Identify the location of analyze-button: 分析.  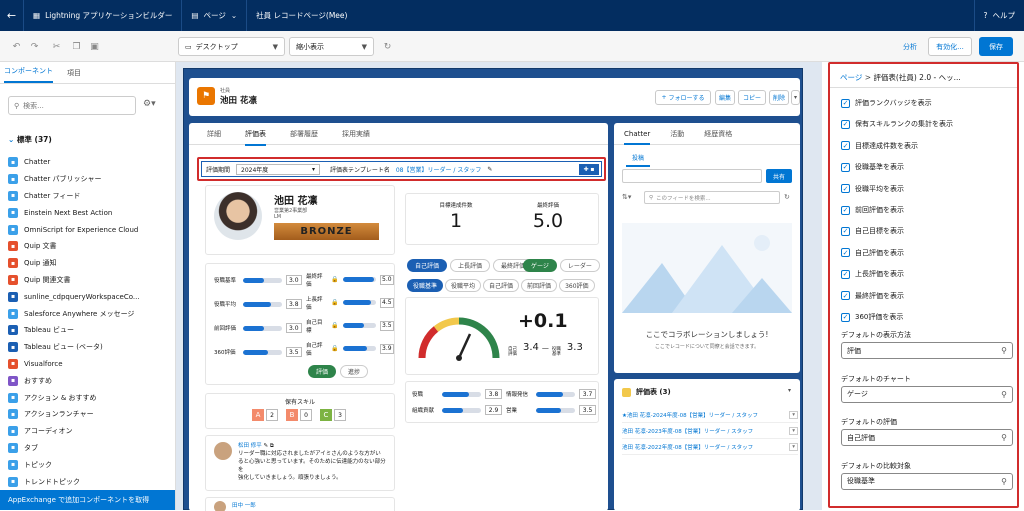
(910, 46).